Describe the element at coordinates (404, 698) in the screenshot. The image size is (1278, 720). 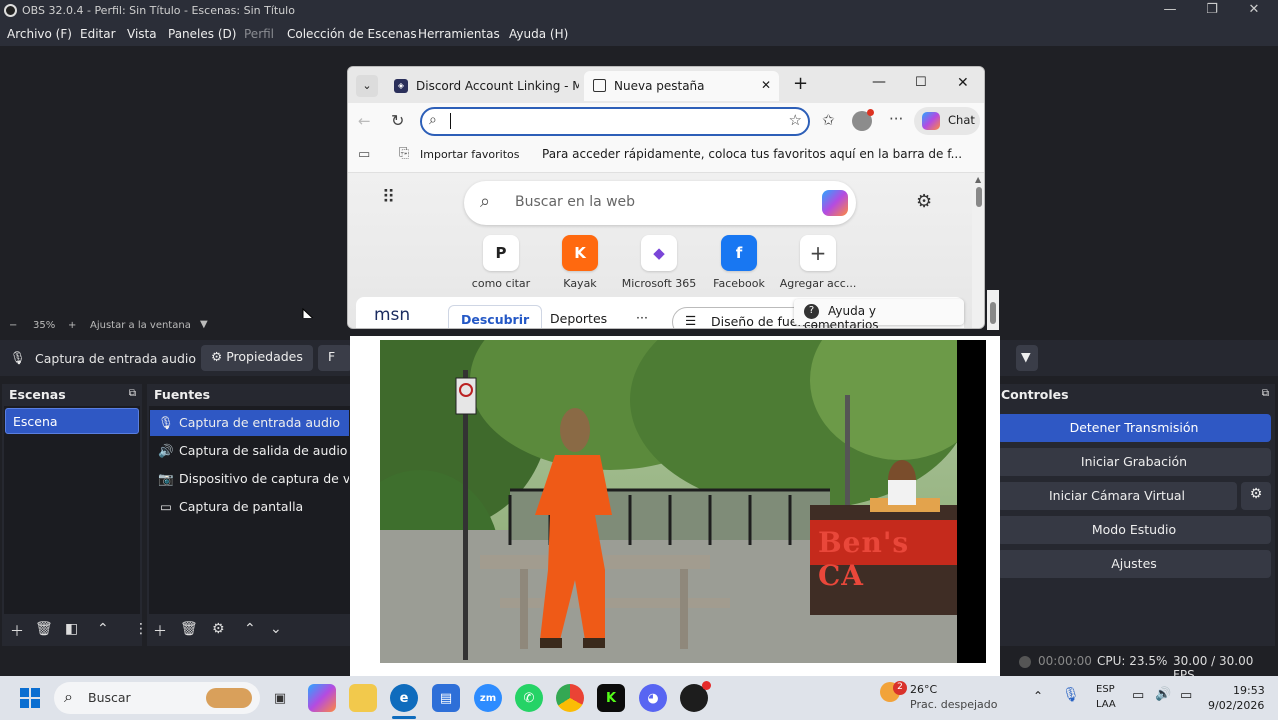
I see `edge-icon: e` at that location.